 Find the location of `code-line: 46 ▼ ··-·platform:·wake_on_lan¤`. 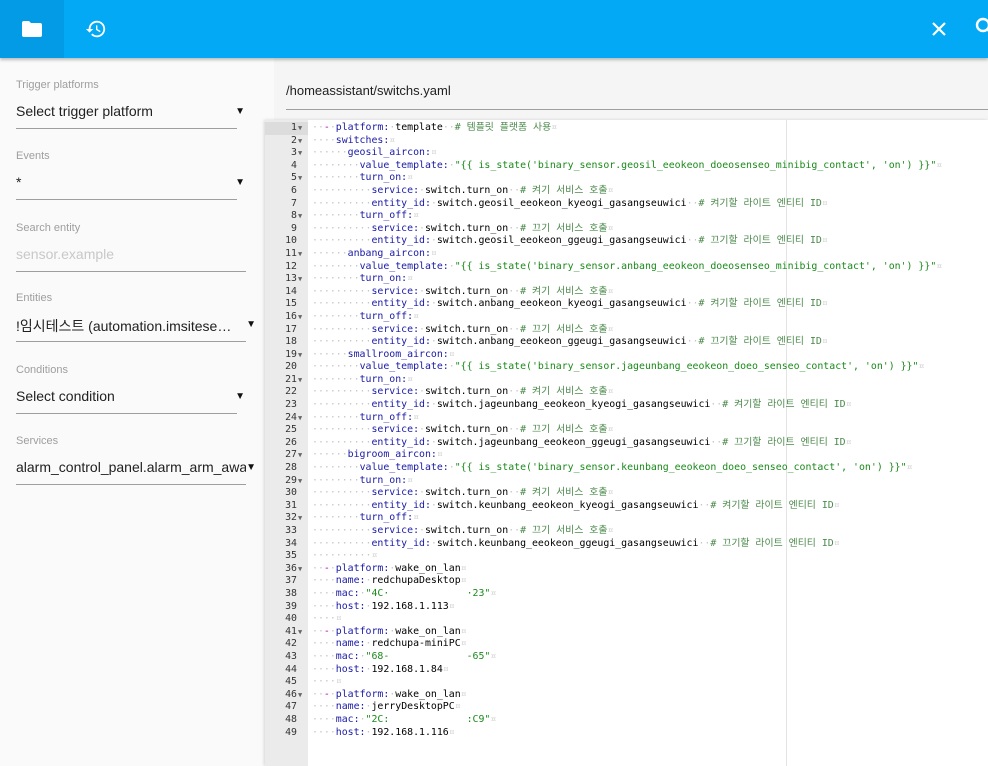

code-line: 46 ▼ ··-·platform:·wake_on_lan¤ is located at coordinates (626, 695).